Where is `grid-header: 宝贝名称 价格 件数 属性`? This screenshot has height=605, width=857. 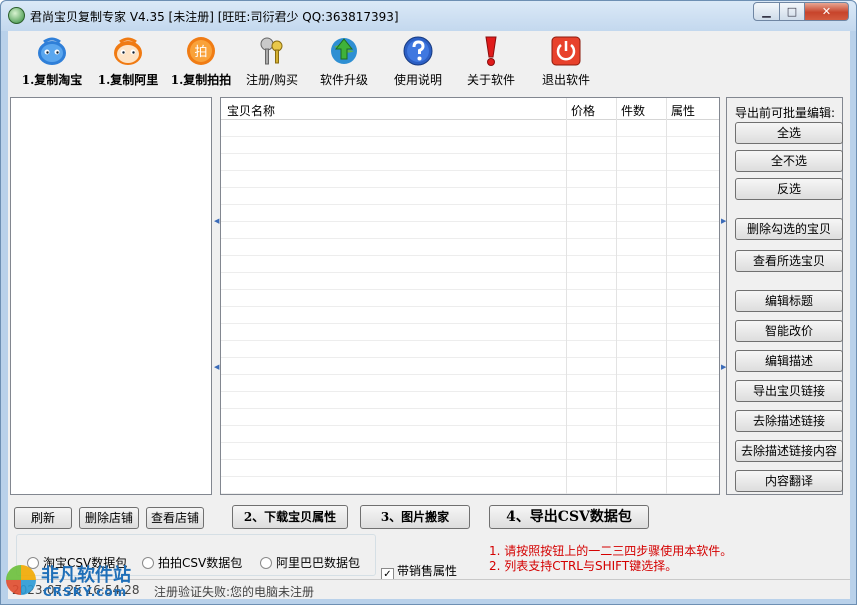
grid-header: 宝贝名称 价格 件数 属性 is located at coordinates (470, 109).